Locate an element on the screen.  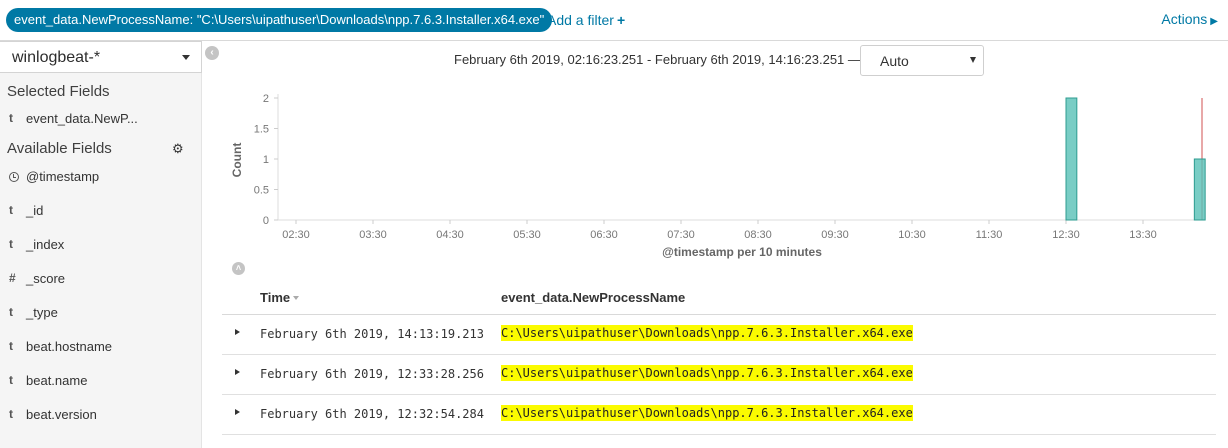
selected-fields-title: Selected Fields is located at coordinates (58, 91).